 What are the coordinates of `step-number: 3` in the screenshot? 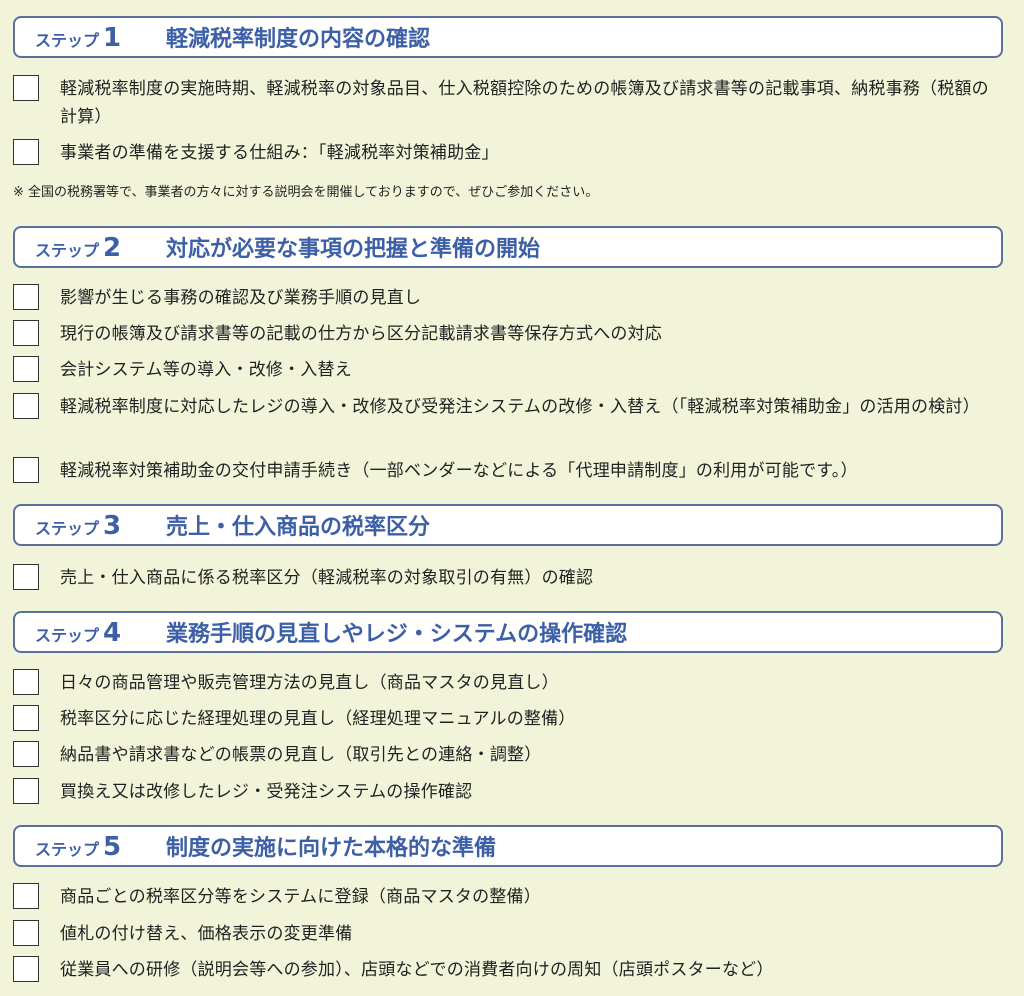 It's located at (112, 526).